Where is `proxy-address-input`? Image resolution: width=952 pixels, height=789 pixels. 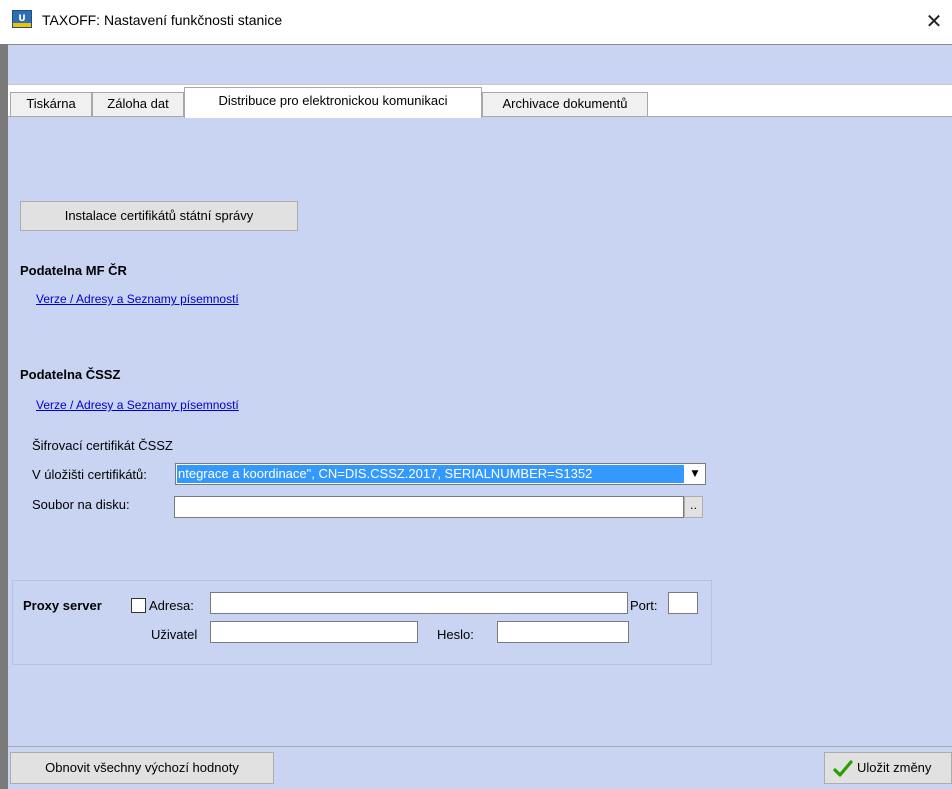 proxy-address-input is located at coordinates (419, 603).